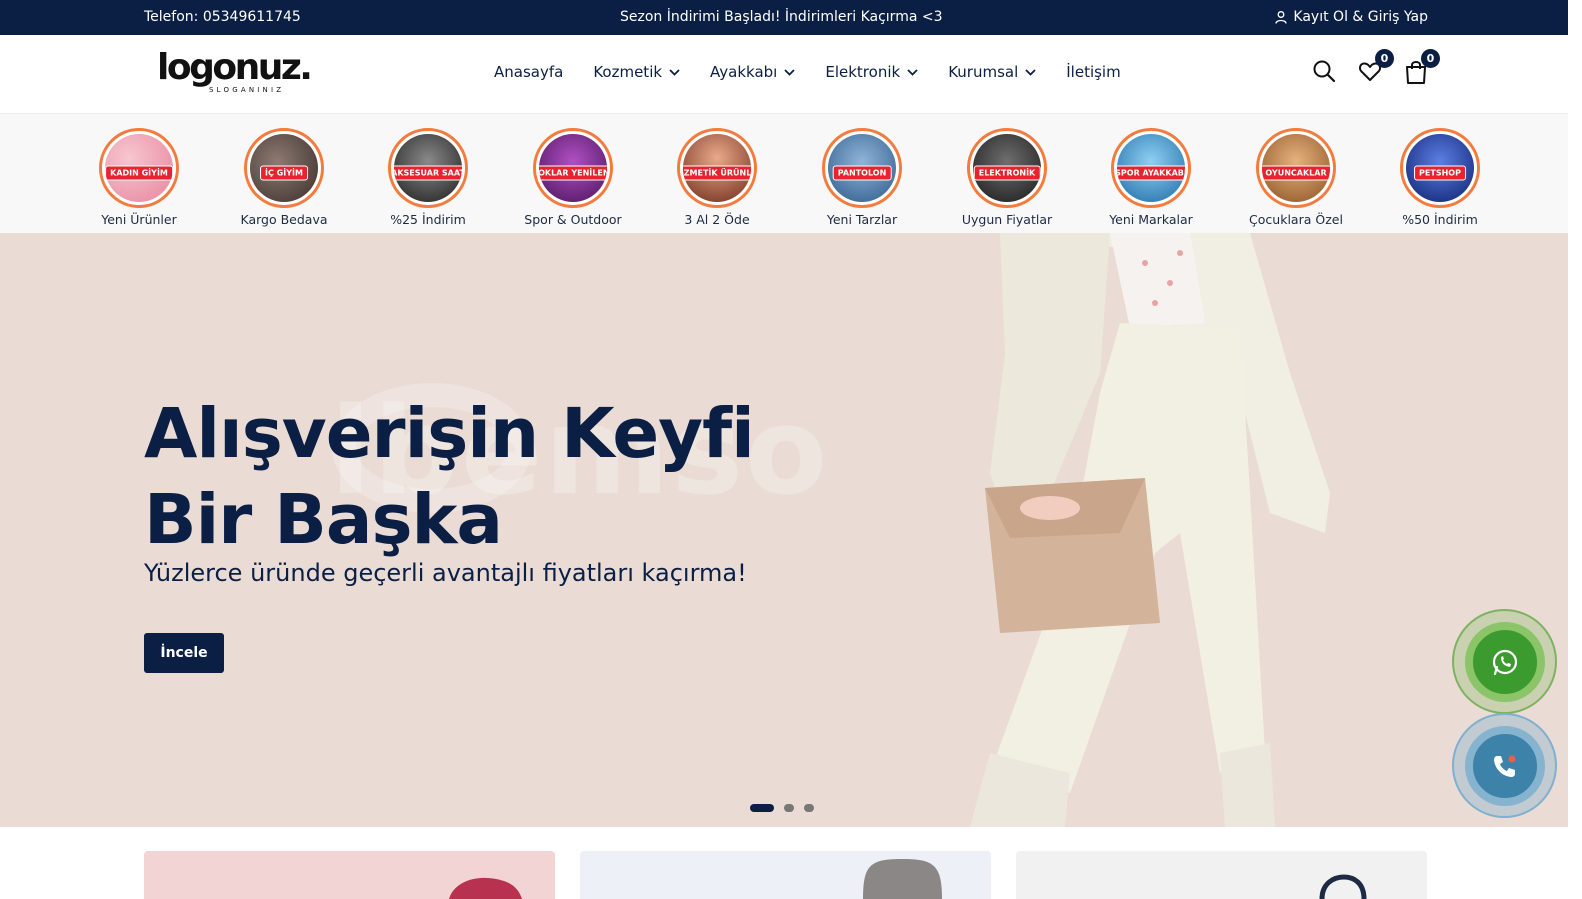 The width and height of the screenshot is (1582, 899). I want to click on story-ring: İÇ GİYİM, so click(284, 168).